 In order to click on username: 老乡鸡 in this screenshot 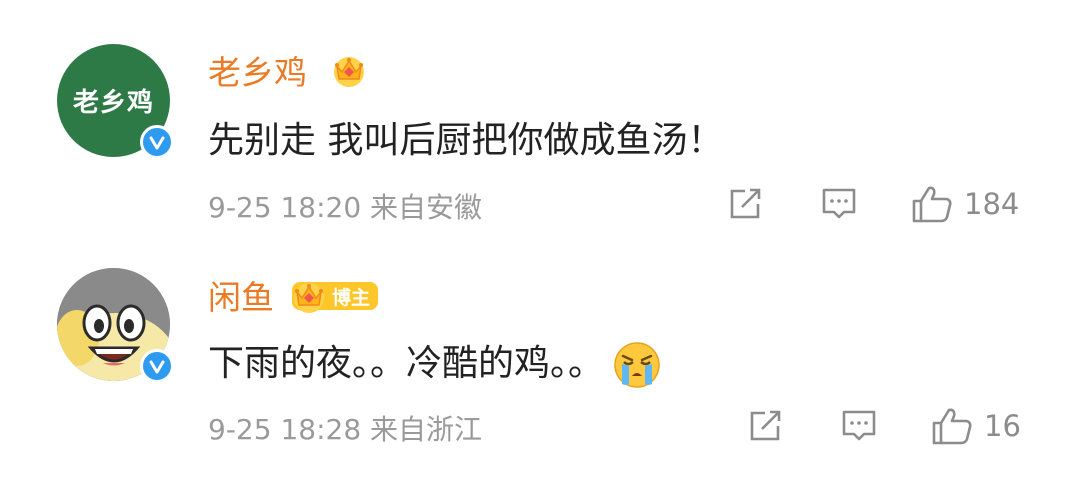, I will do `click(257, 70)`.